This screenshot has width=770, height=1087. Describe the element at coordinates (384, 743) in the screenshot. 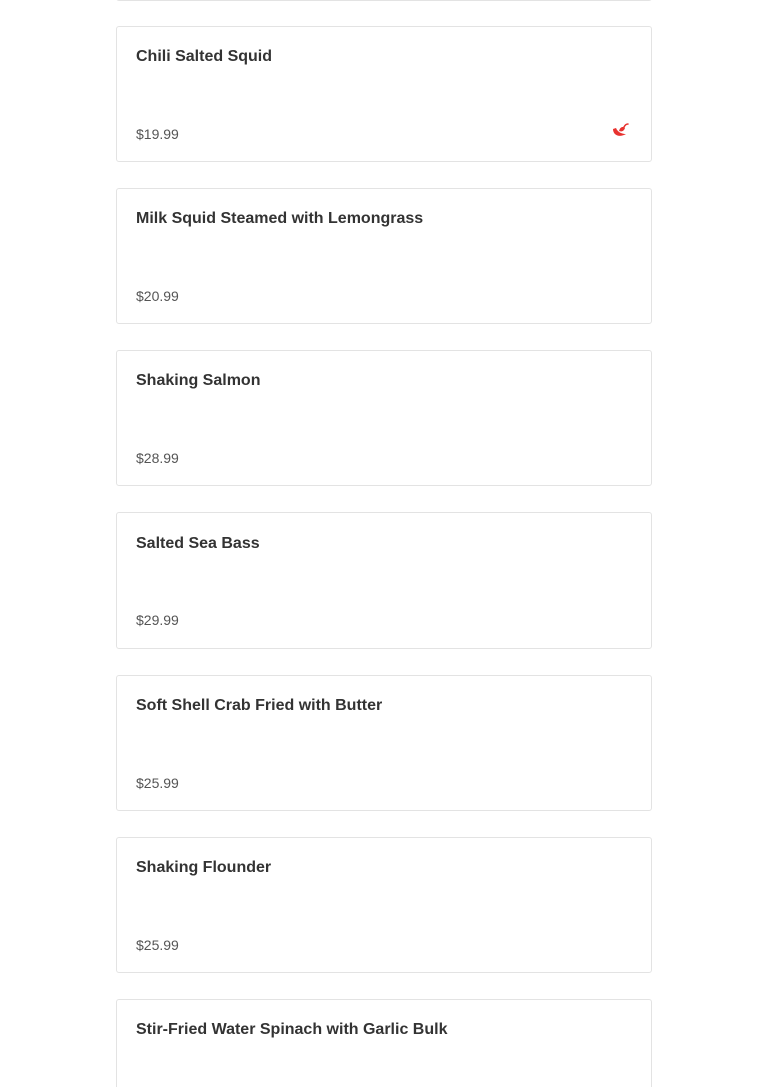

I see `menu-item-card: Soft Shell Crab Fried with Butter $25.99` at that location.